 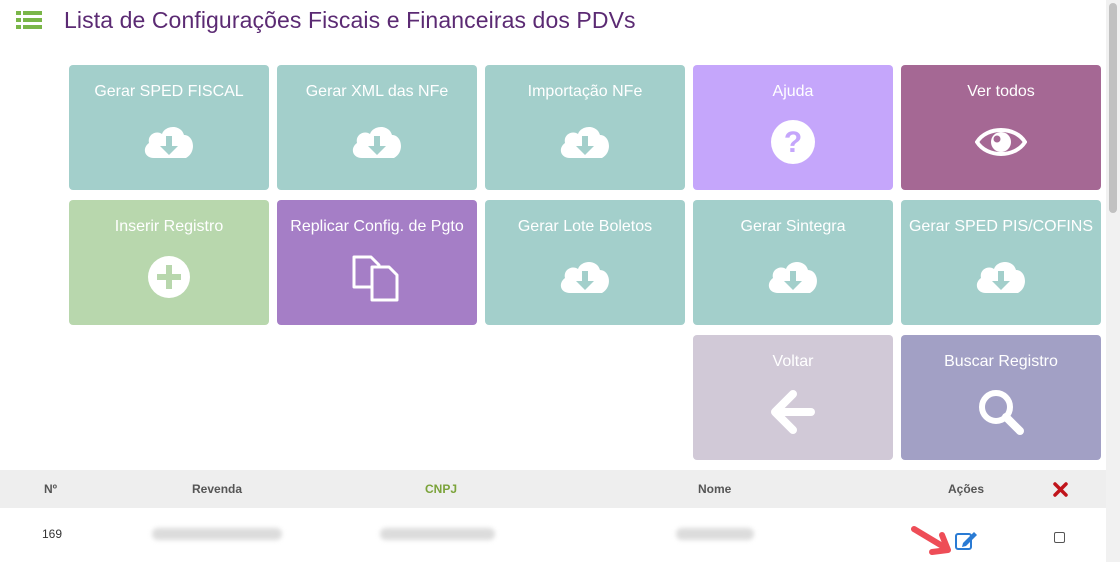 I want to click on tile-label: Ajuda, so click(x=793, y=91).